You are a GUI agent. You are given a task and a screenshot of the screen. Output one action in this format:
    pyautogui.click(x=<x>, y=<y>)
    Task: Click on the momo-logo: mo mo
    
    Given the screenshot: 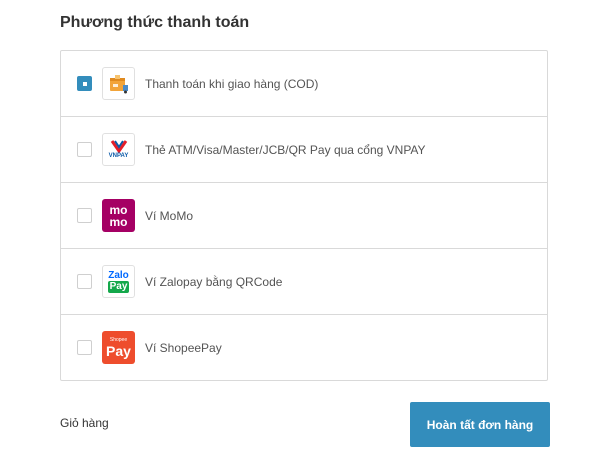 What is the action you would take?
    pyautogui.click(x=118, y=215)
    